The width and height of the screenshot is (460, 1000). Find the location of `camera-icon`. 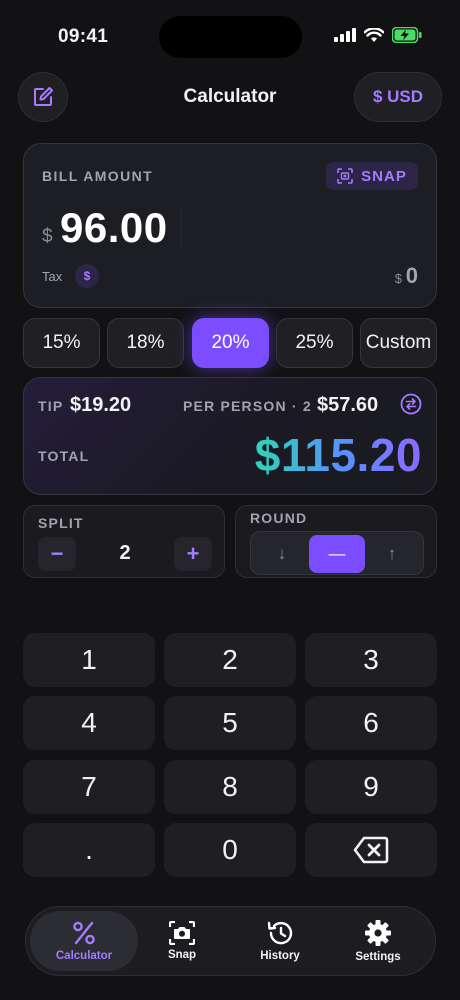

camera-icon is located at coordinates (182, 933).